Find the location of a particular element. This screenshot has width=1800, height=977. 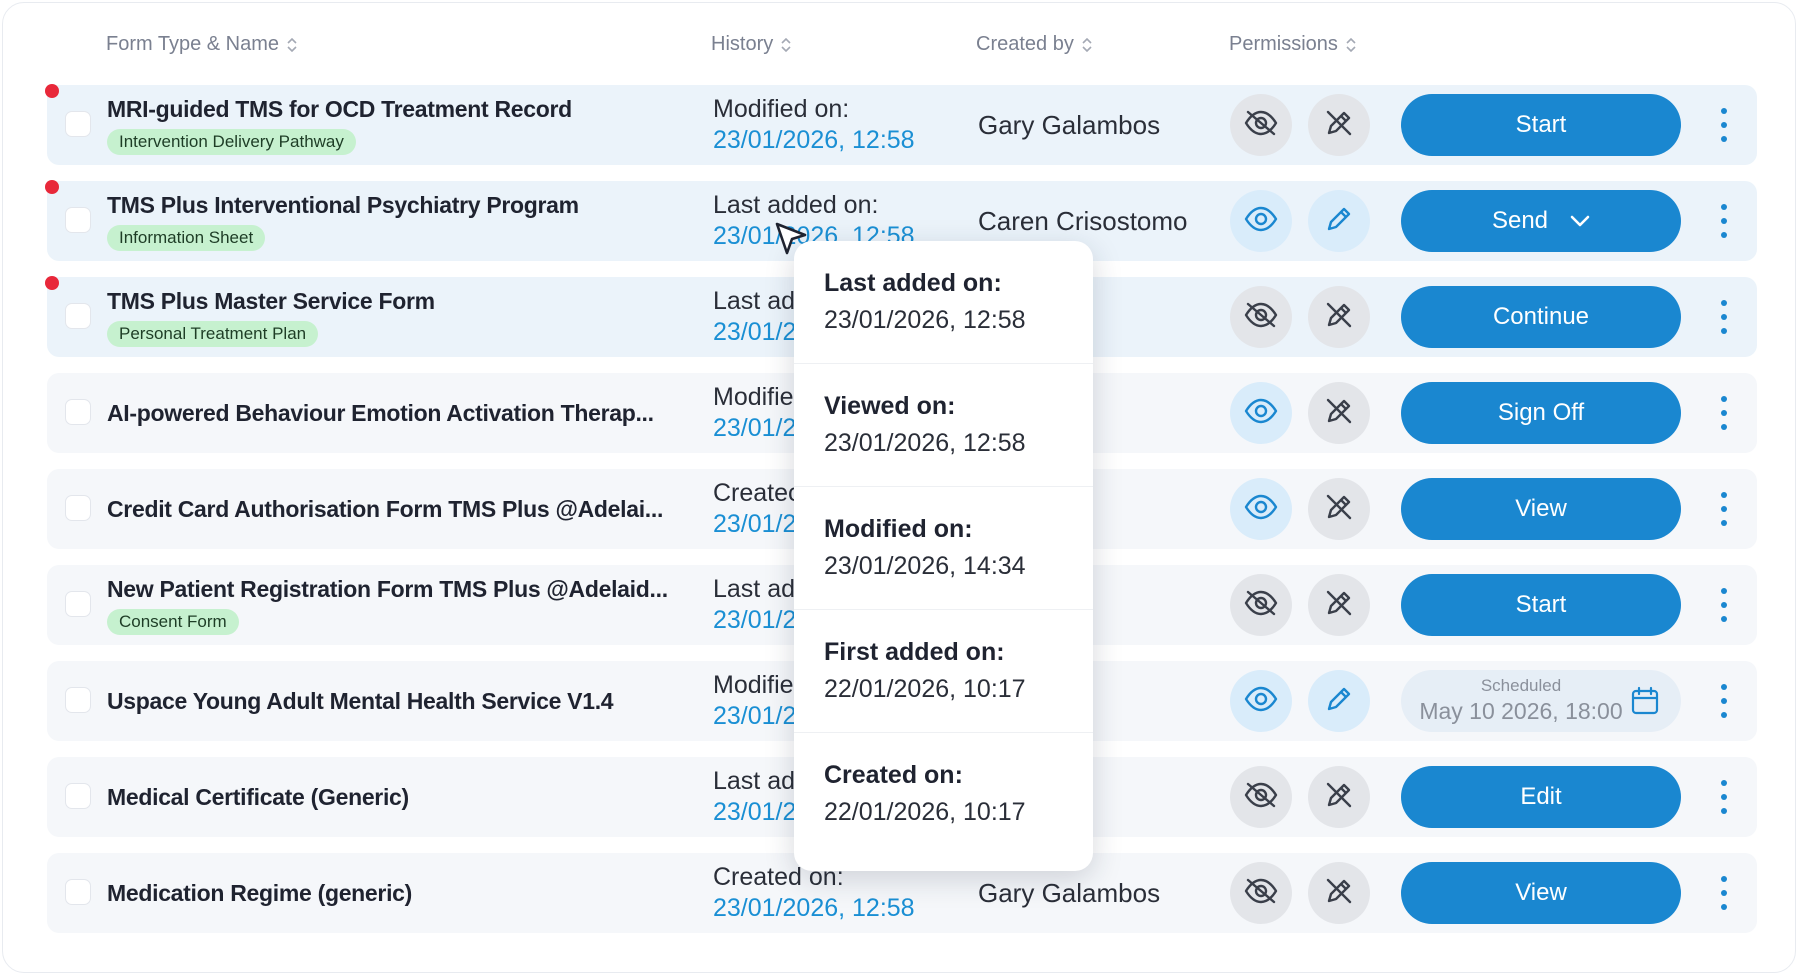

send-button: Send is located at coordinates (1541, 221).